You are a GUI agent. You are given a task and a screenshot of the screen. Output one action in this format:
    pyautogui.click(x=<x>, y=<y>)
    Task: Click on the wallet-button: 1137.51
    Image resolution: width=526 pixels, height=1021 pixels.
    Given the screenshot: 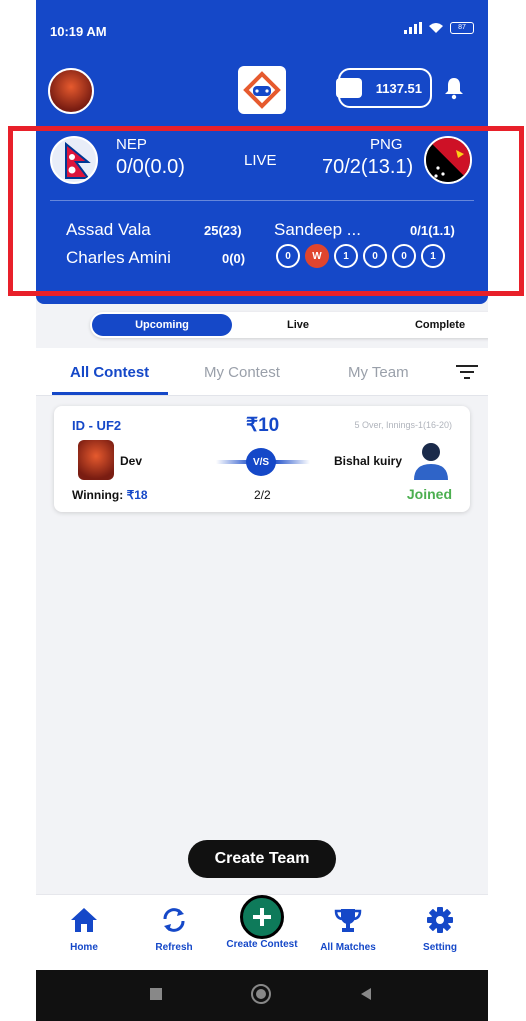 What is the action you would take?
    pyautogui.click(x=384, y=88)
    